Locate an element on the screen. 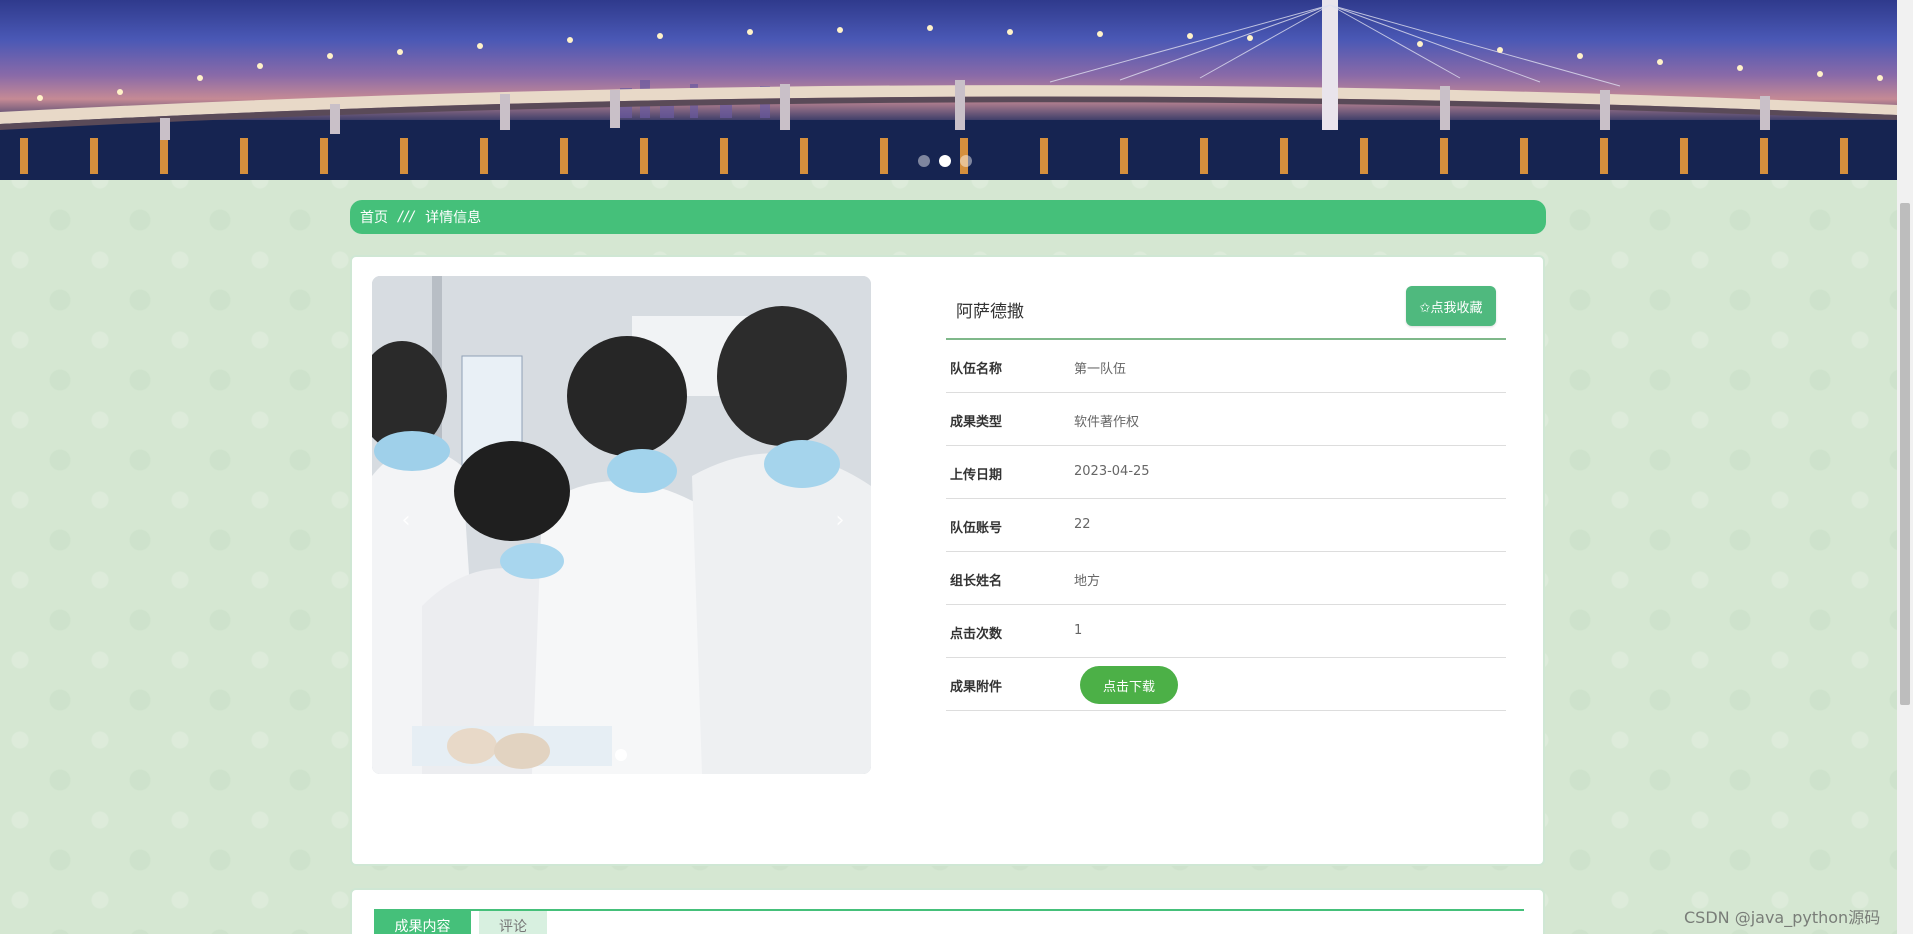 This screenshot has width=1913, height=934. info-value: 地方 is located at coordinates (1087, 581).